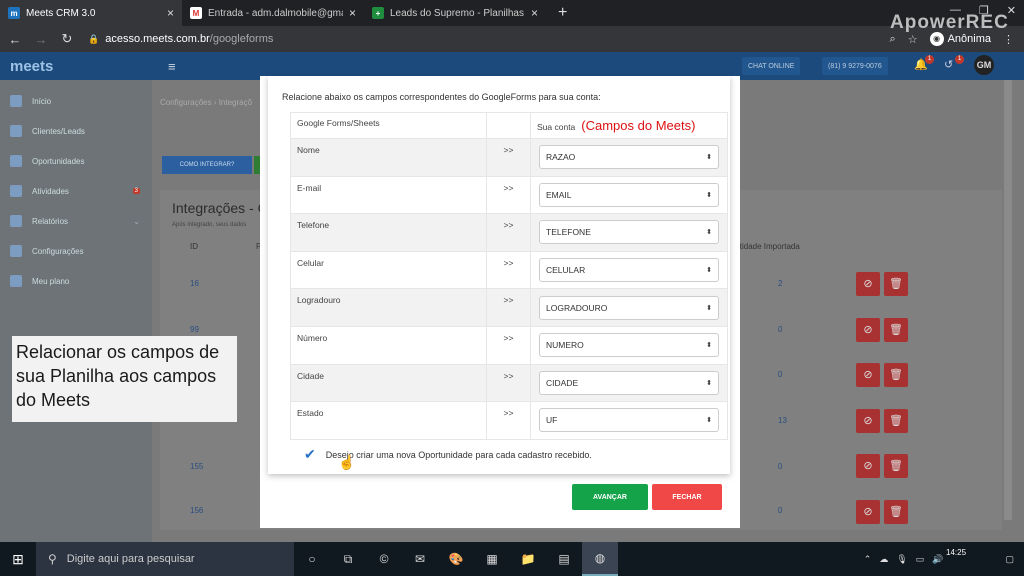 Image resolution: width=1024 pixels, height=576 pixels. I want to click on network-icon: ▭, so click(920, 559).